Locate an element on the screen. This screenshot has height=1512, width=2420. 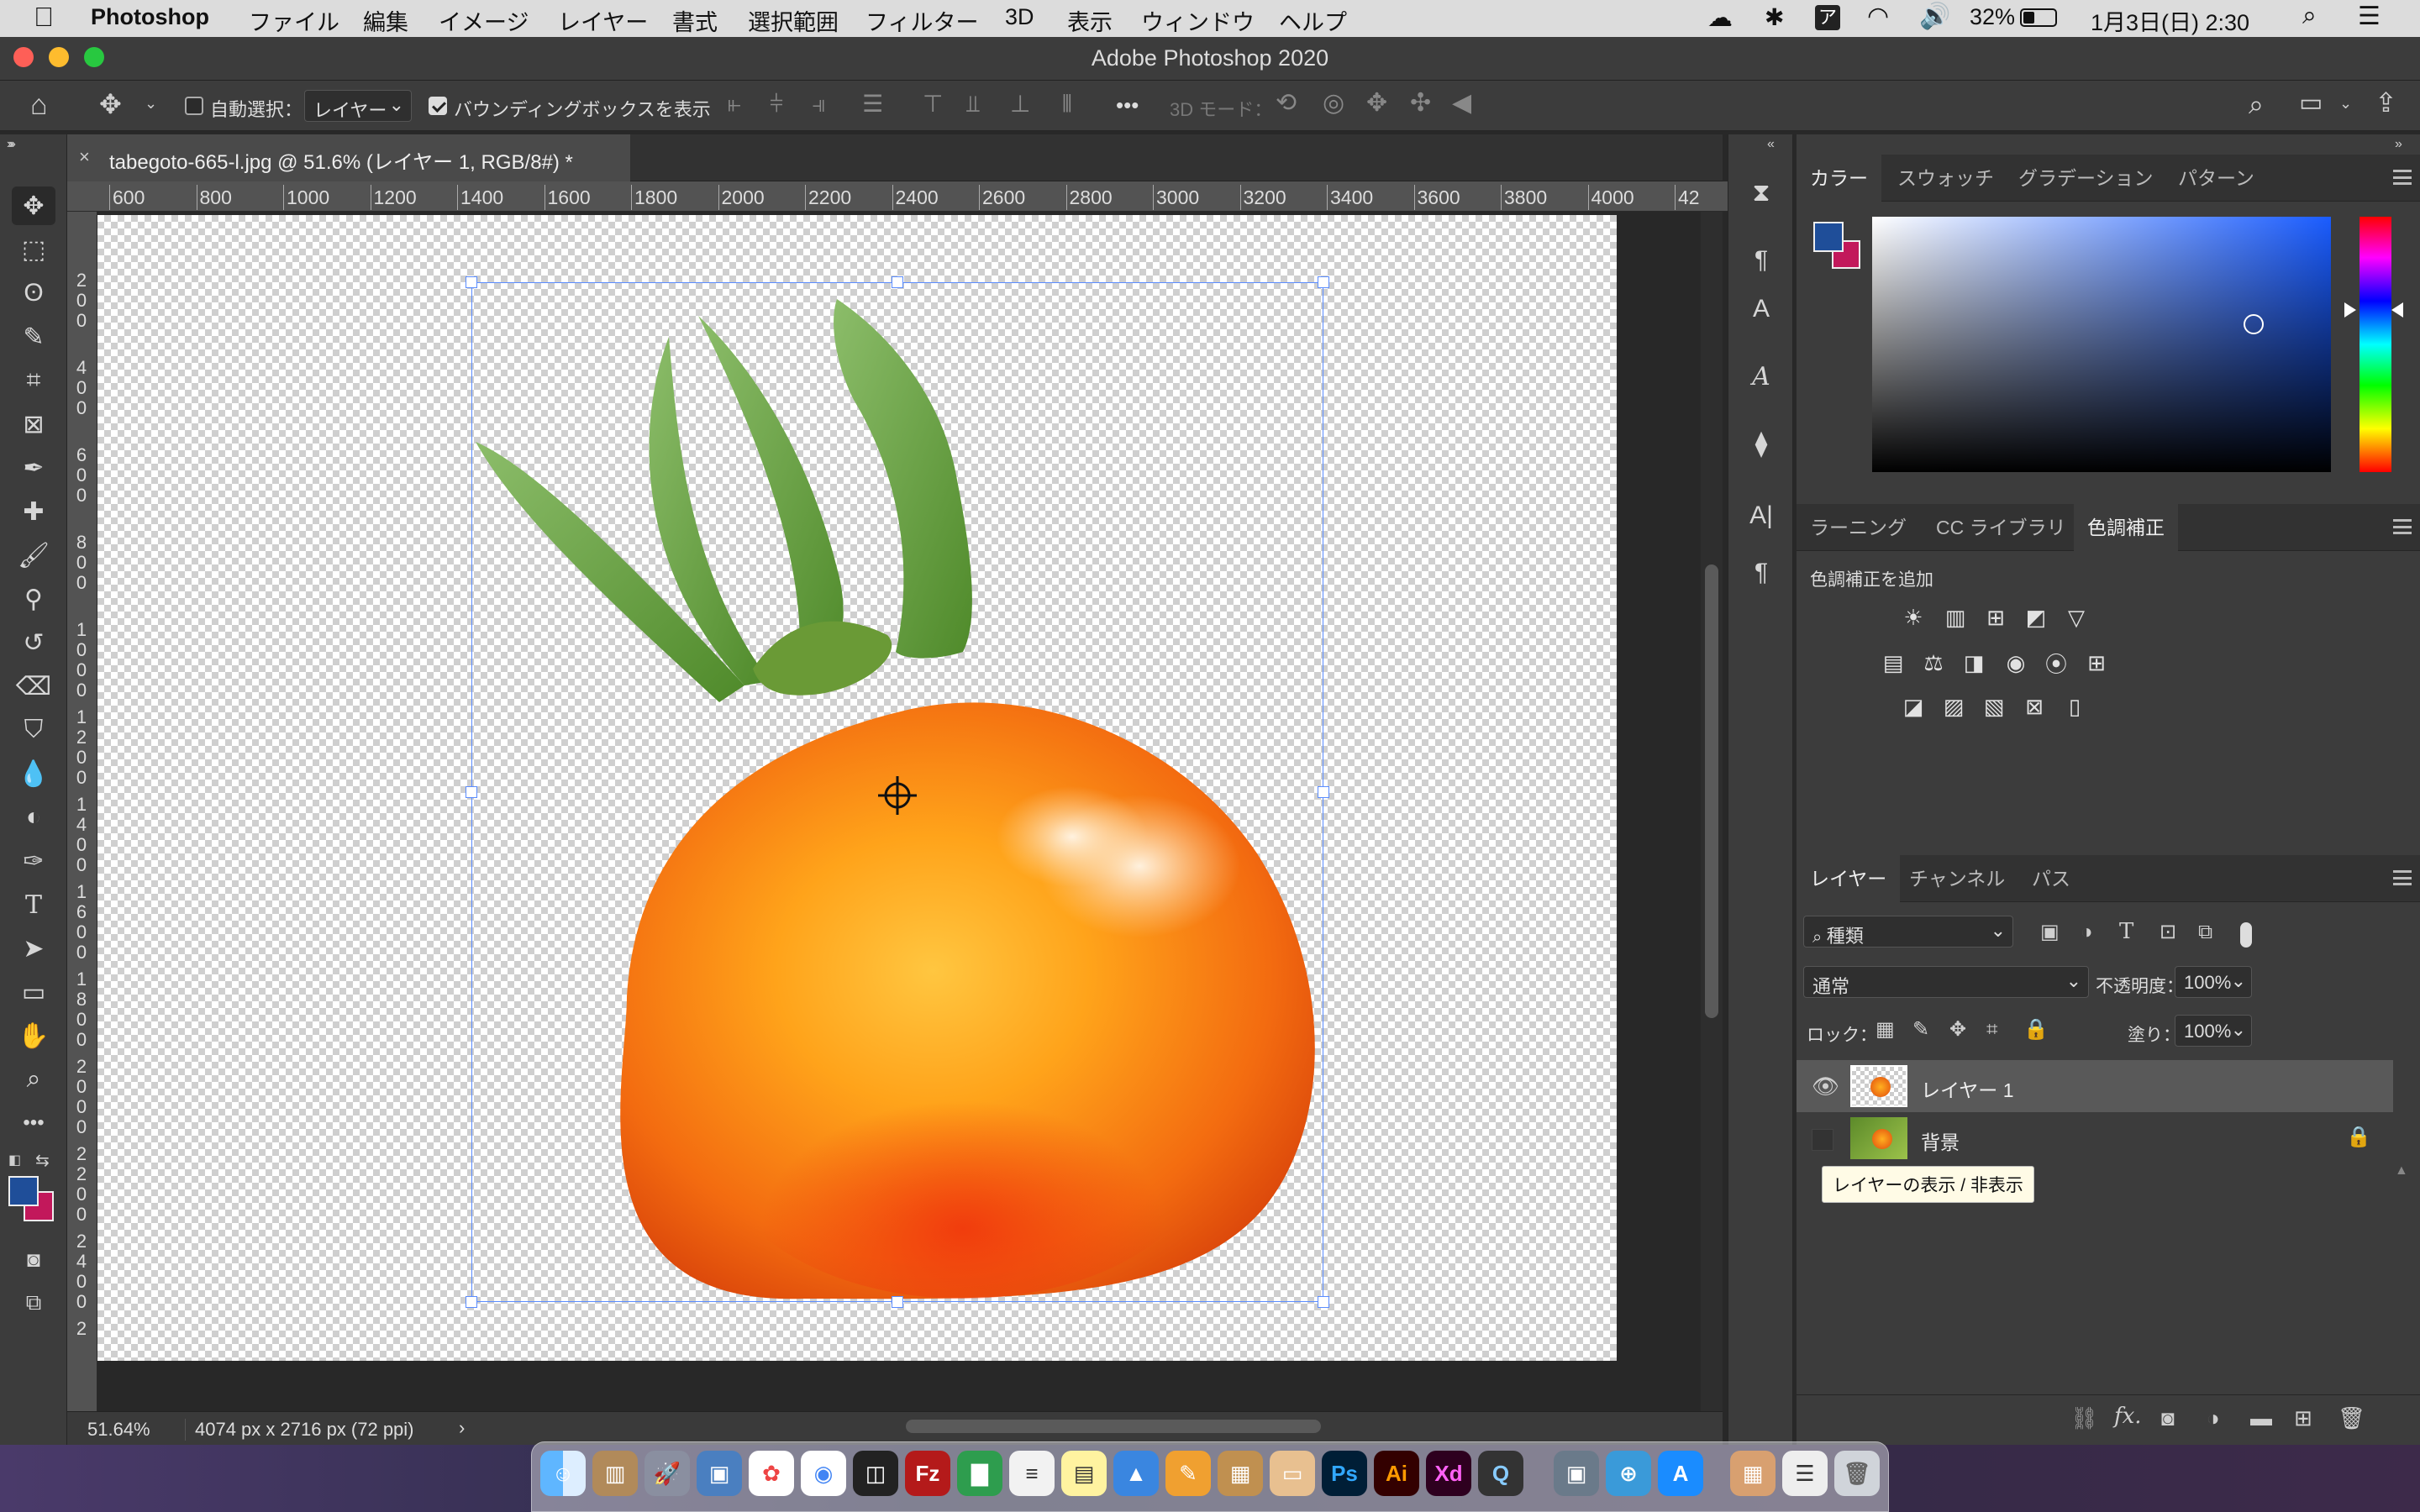
paint-bucket-tool: ⛉ is located at coordinates (34, 730).